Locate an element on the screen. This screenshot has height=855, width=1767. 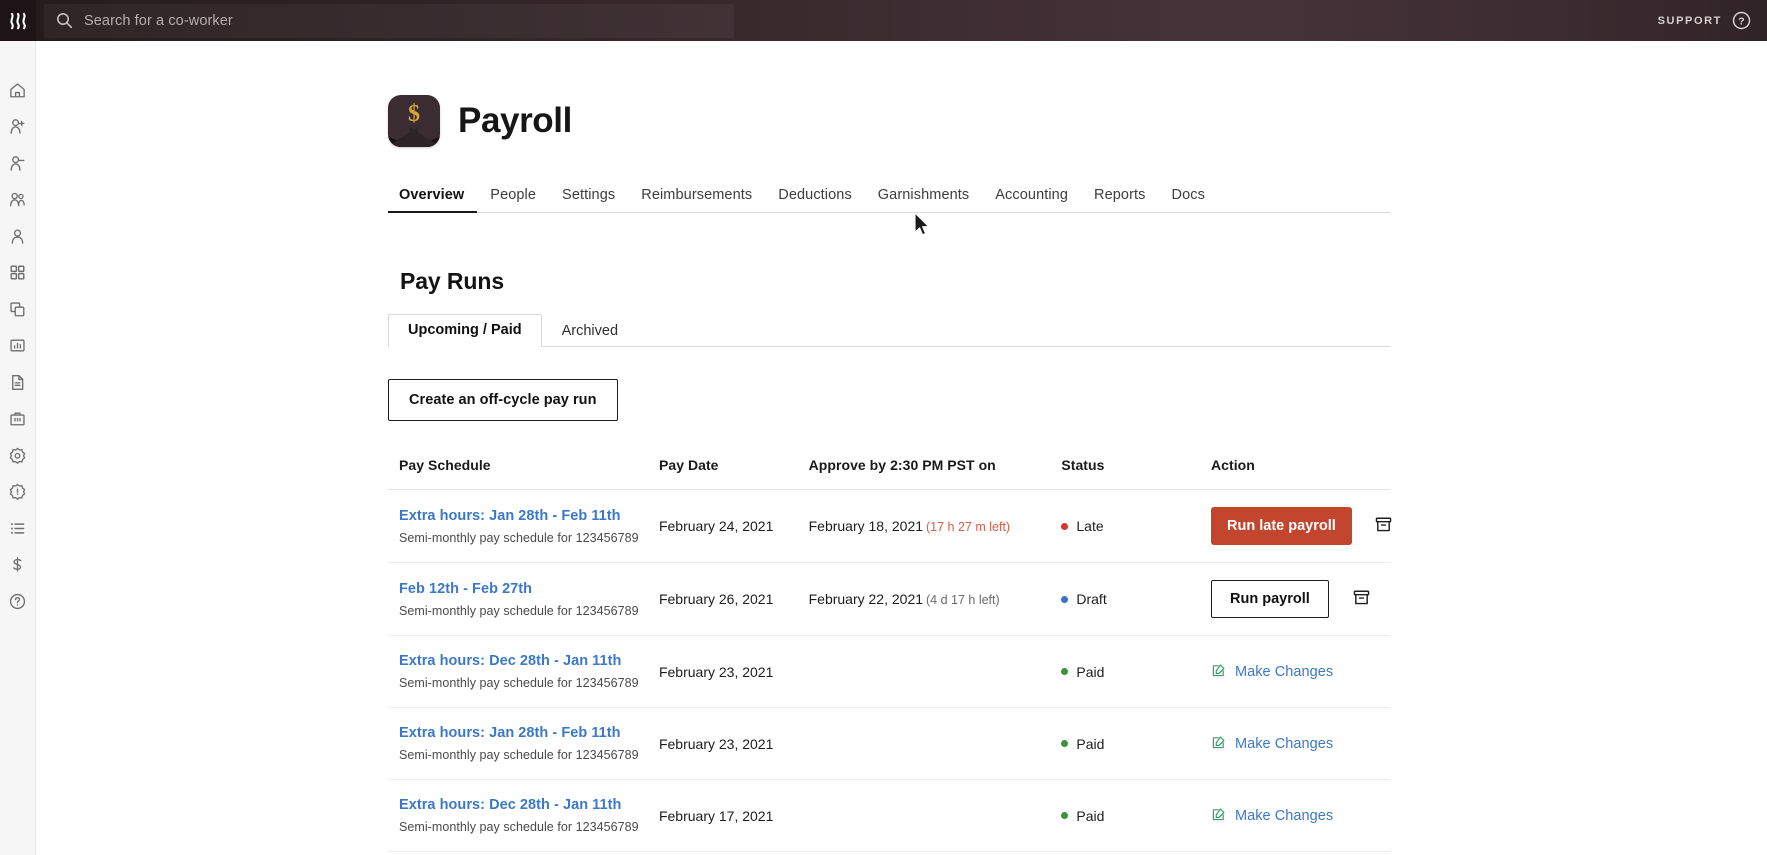
cell-action: Run late payroll is located at coordinates (1302, 526).